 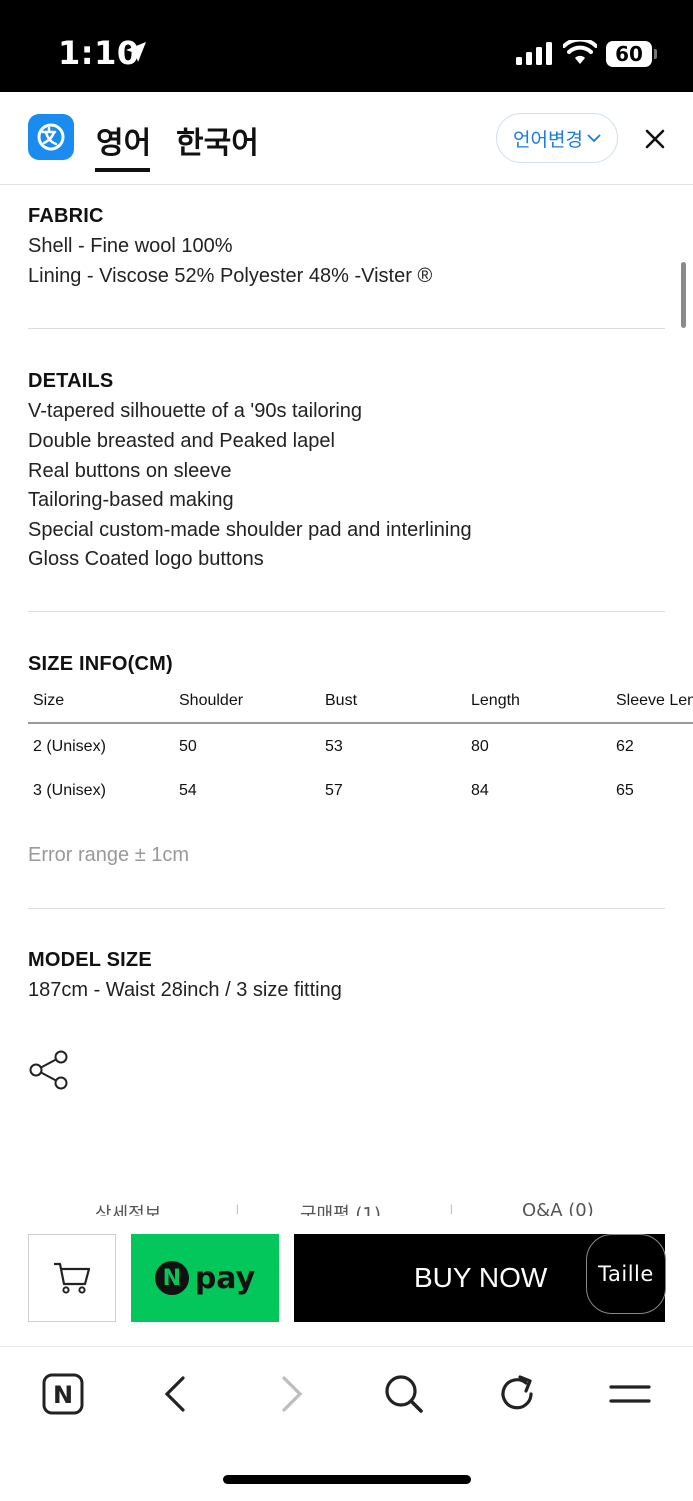 I want to click on size-table-header: Size Shoulder Bust Length Sleeve Len, so click(x=346, y=707).